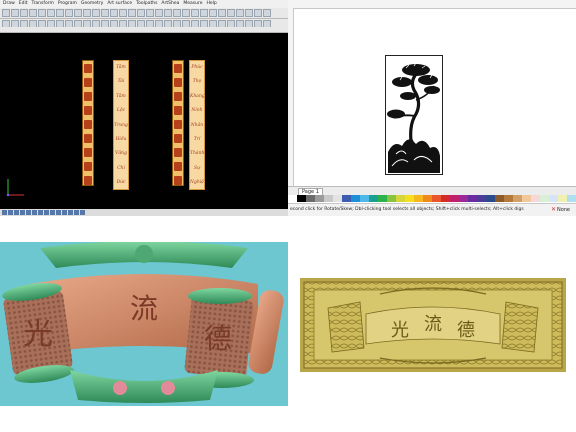  What do you see at coordinates (88, 96) in the screenshot?
I see `han-character-glyph` at bounding box center [88, 96].